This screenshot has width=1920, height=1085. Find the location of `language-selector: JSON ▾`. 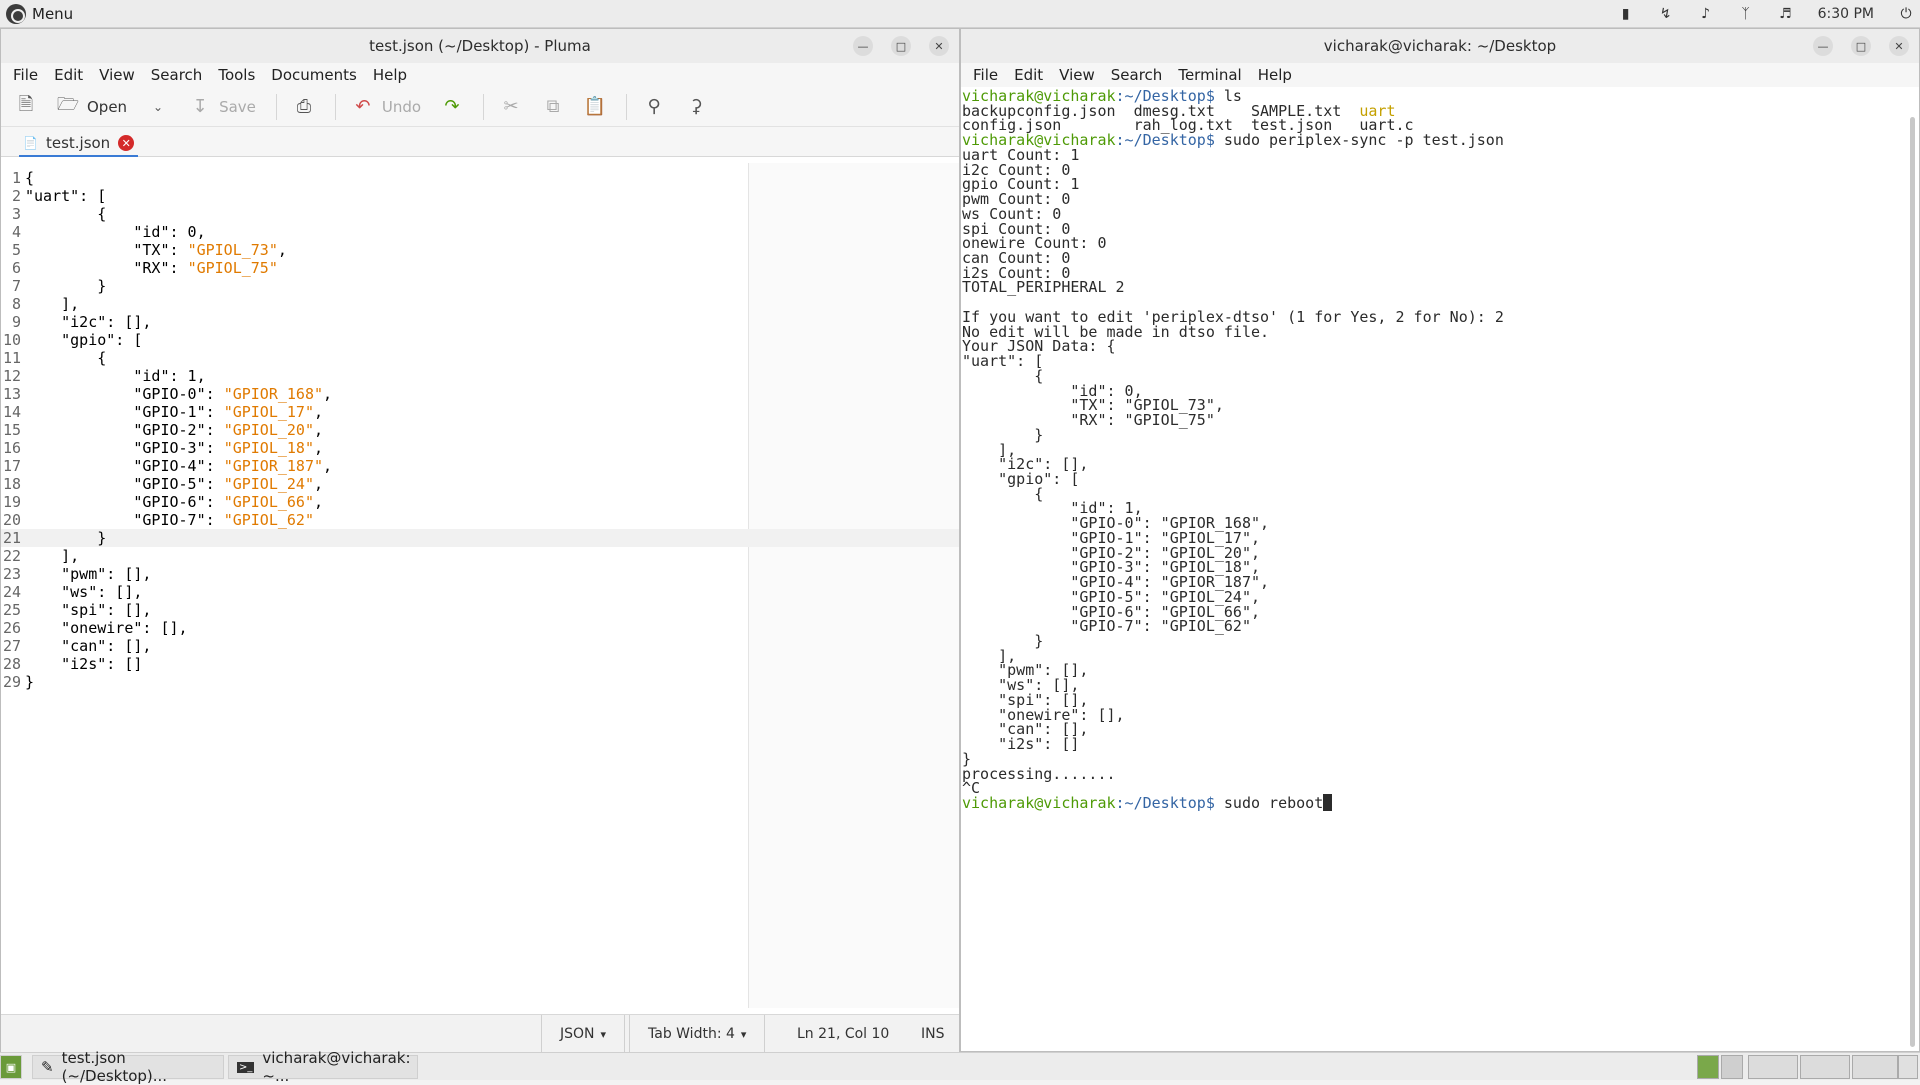

language-selector: JSON ▾ is located at coordinates (583, 1034).